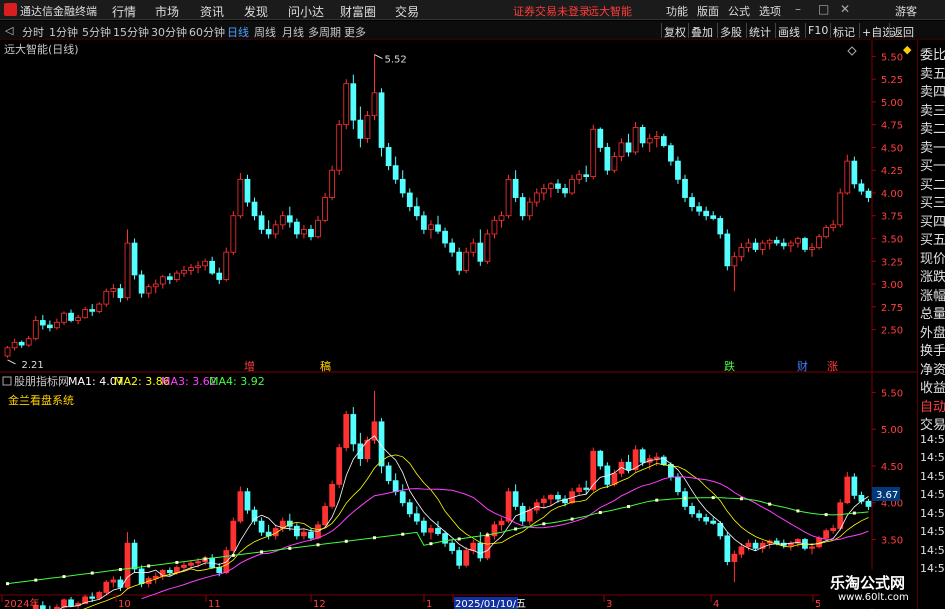 Image resolution: width=945 pixels, height=609 pixels. I want to click on back-arrow-icon: ◁, so click(9, 30).